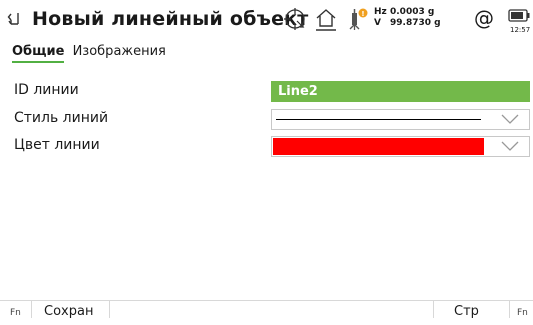 This screenshot has height=325, width=533. Describe the element at coordinates (61, 118) in the screenshot. I see `line-style-label: Стиль линий` at that location.